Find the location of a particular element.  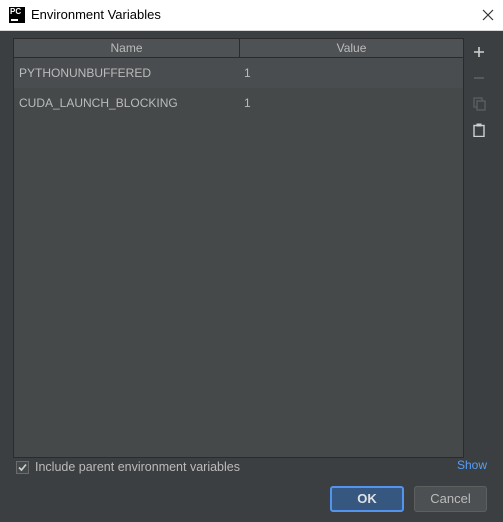

checkmark-icon is located at coordinates (22, 467).